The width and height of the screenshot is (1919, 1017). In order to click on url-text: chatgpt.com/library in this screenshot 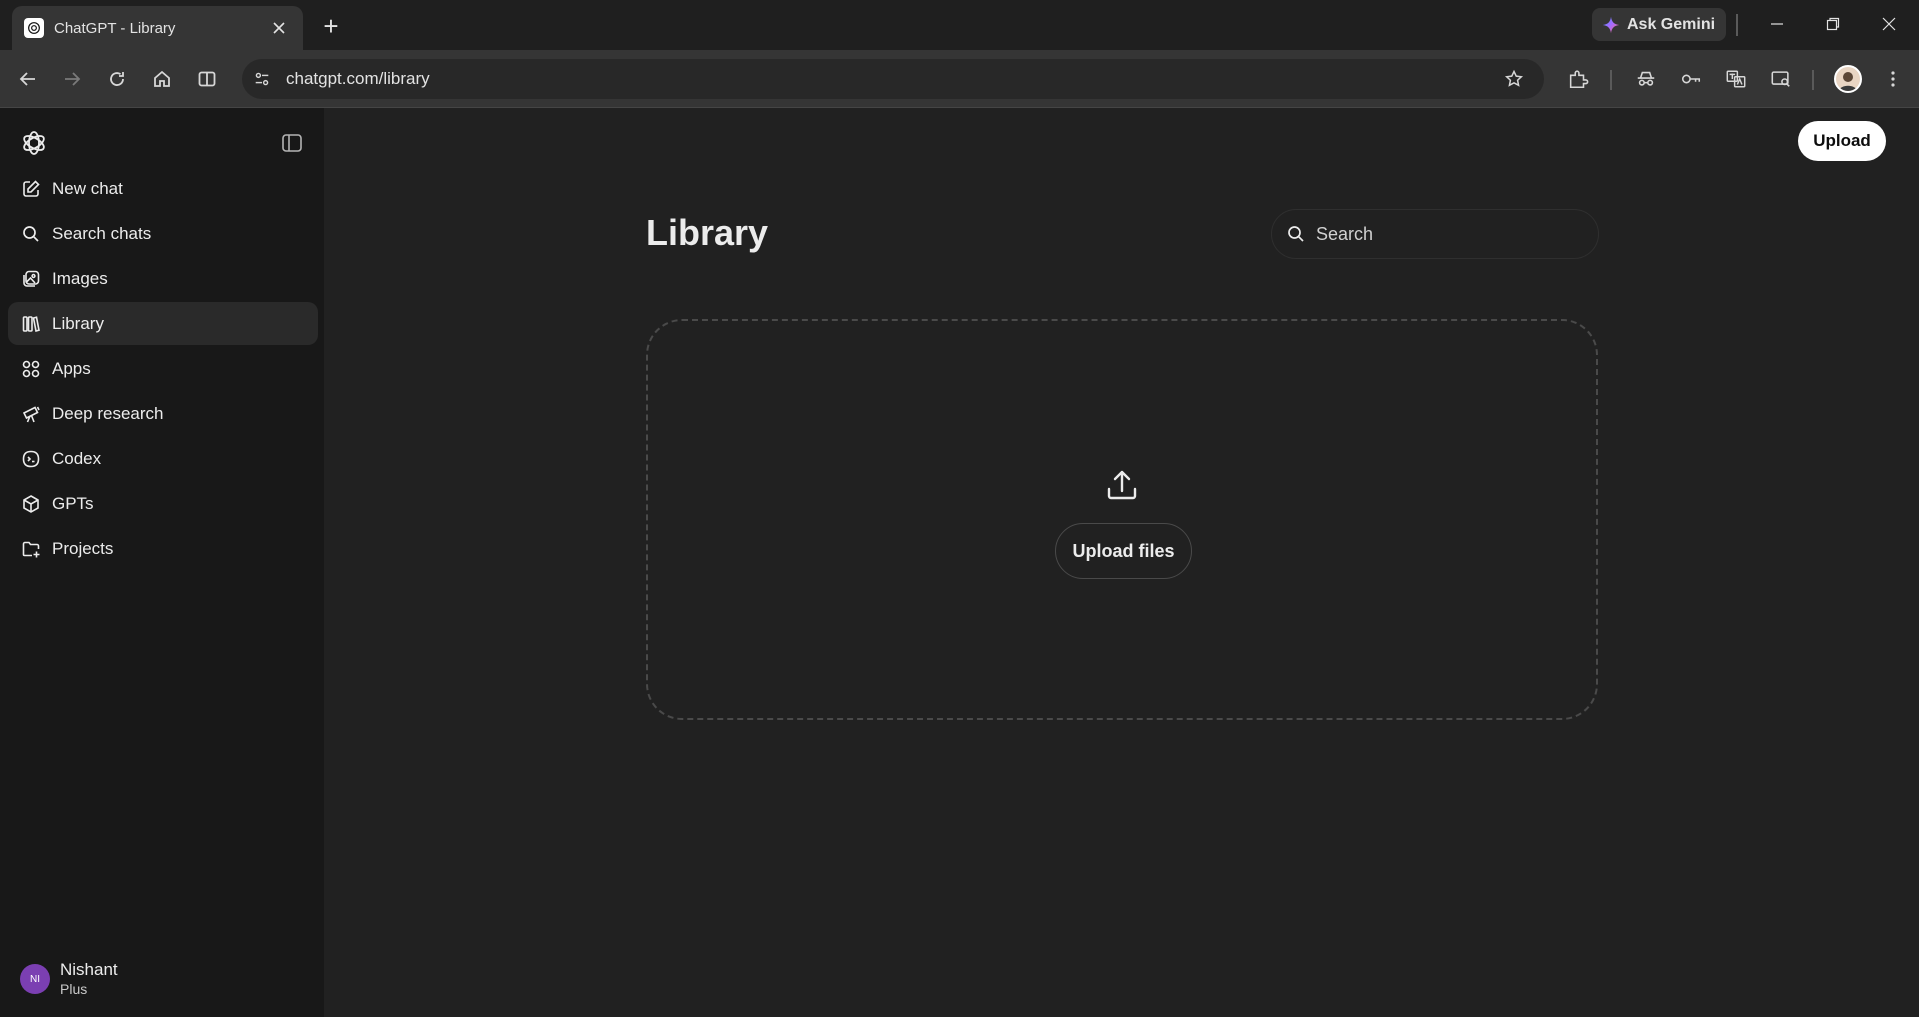, I will do `click(892, 79)`.